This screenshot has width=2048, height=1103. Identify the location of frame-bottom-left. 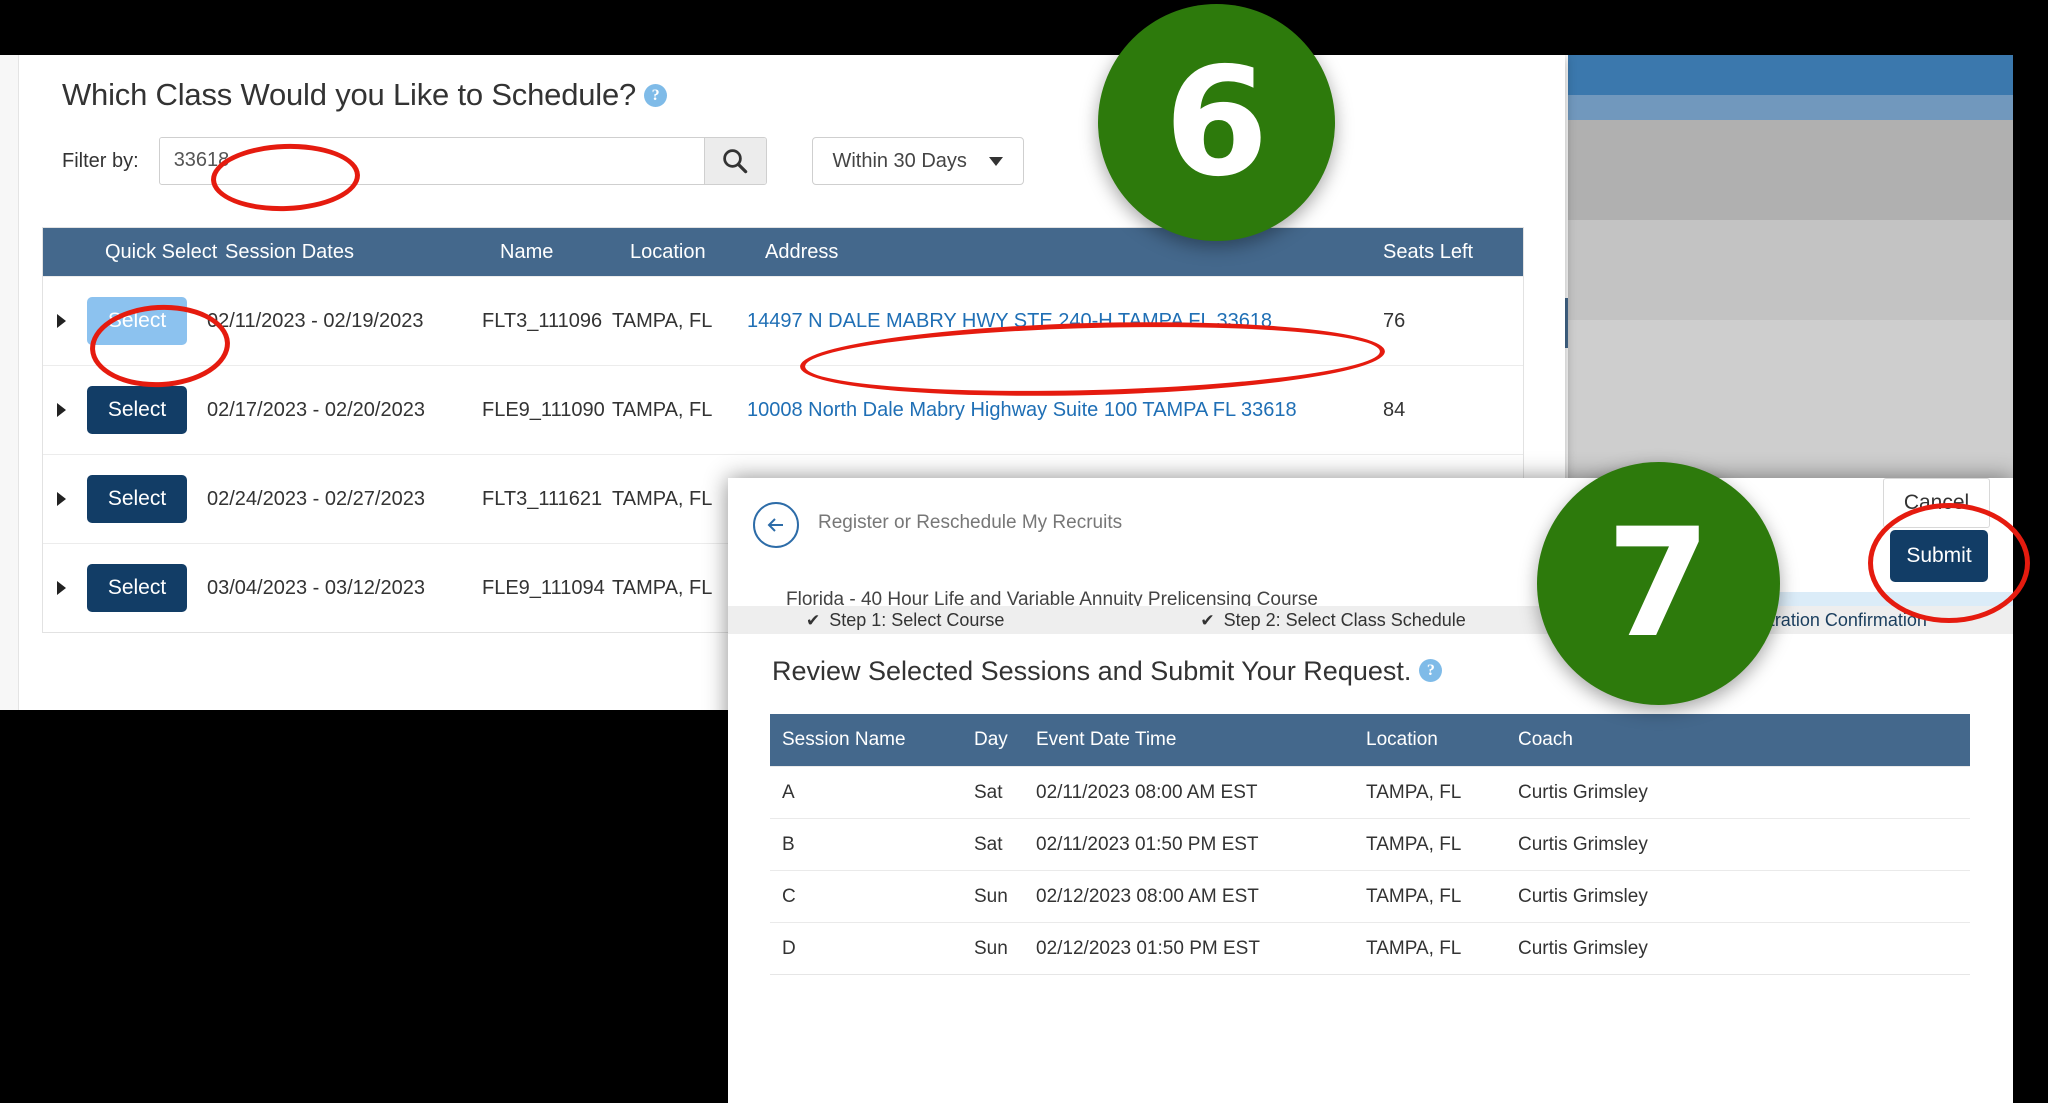
(364, 906).